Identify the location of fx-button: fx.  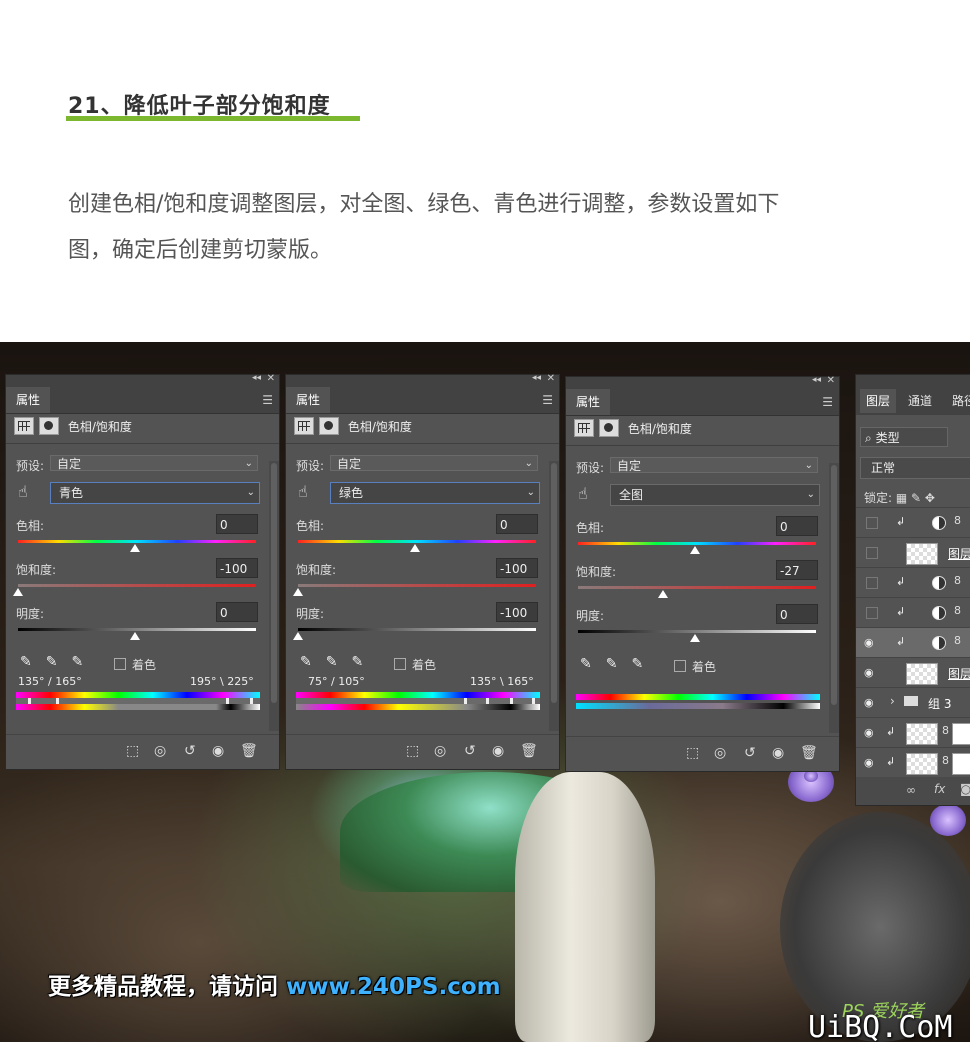
(939, 789).